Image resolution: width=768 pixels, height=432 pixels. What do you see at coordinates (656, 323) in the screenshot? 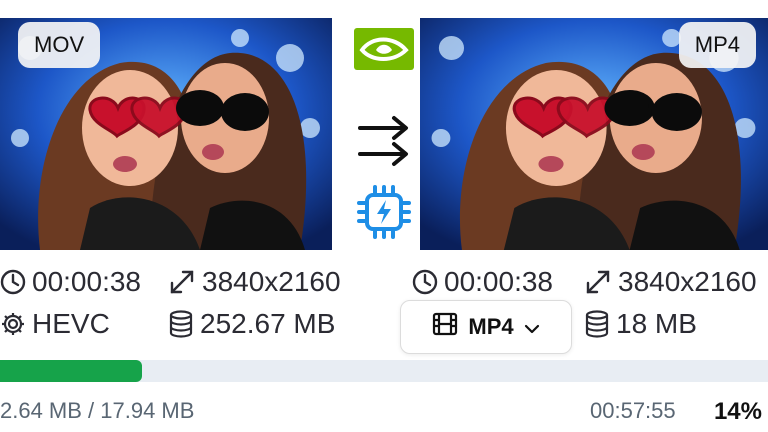
I see `output-size-value: 18 MB` at bounding box center [656, 323].